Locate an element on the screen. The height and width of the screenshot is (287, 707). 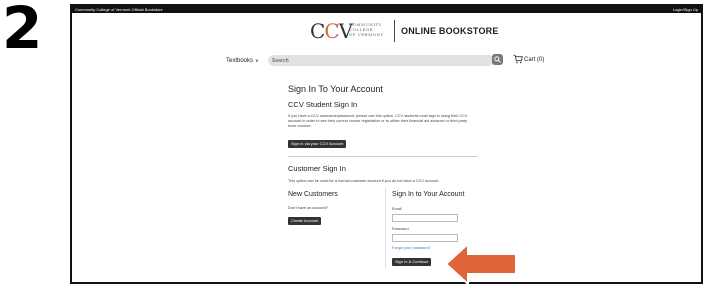
college-line-3: OF VERMONT is located at coordinates (366, 34).